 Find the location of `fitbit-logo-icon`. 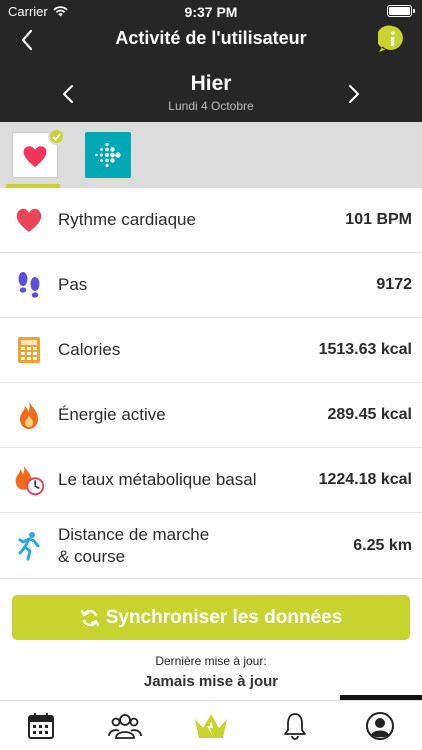

fitbit-logo-icon is located at coordinates (108, 155).